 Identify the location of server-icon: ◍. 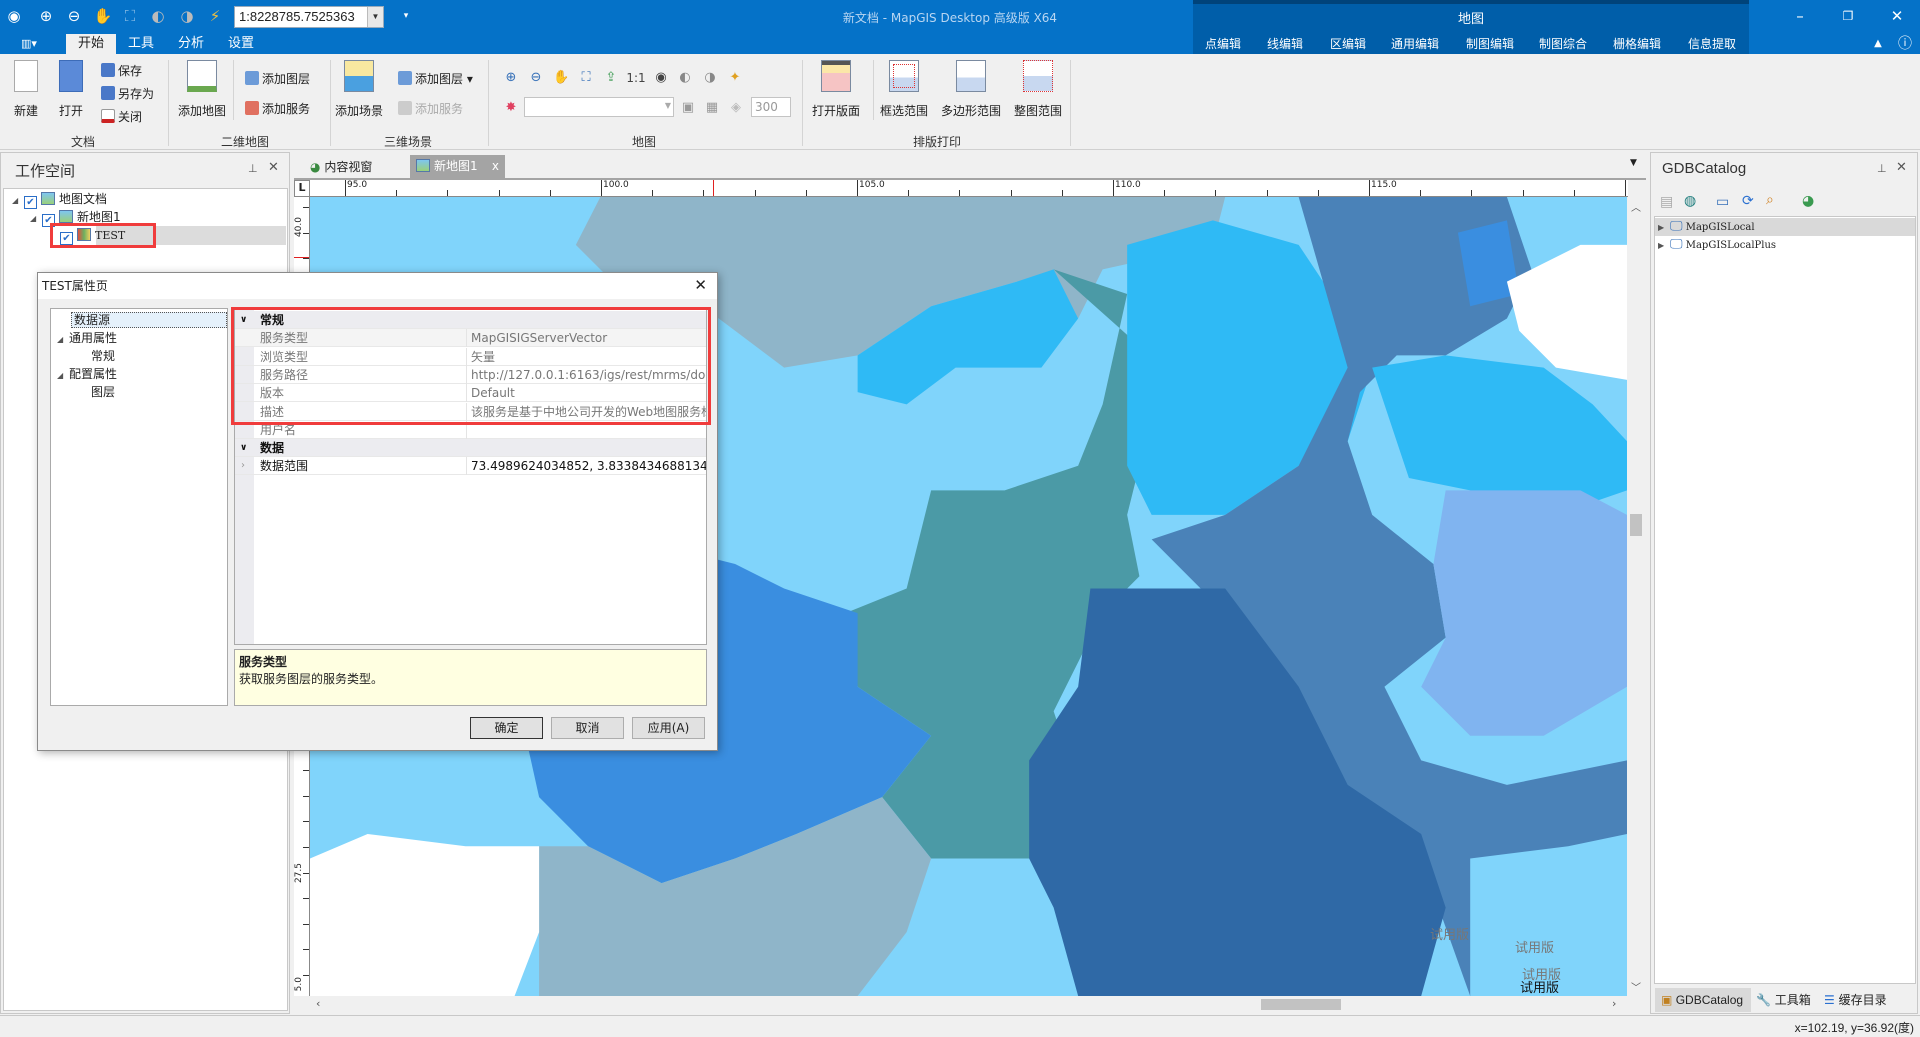
(1690, 201).